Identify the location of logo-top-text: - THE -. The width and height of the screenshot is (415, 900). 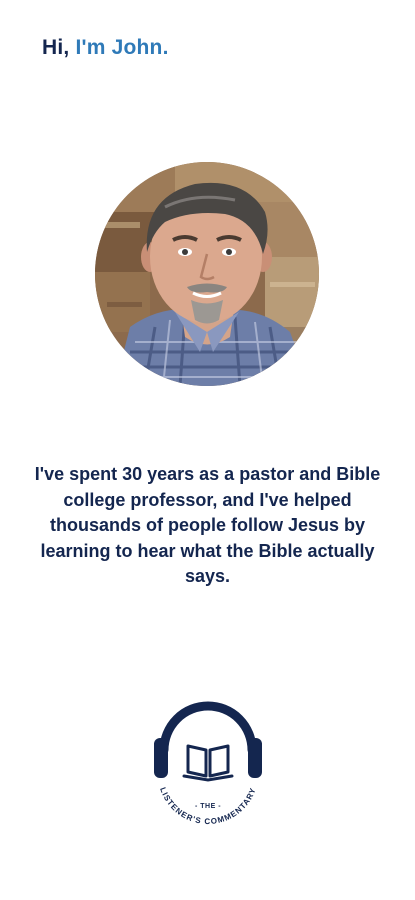
(208, 806).